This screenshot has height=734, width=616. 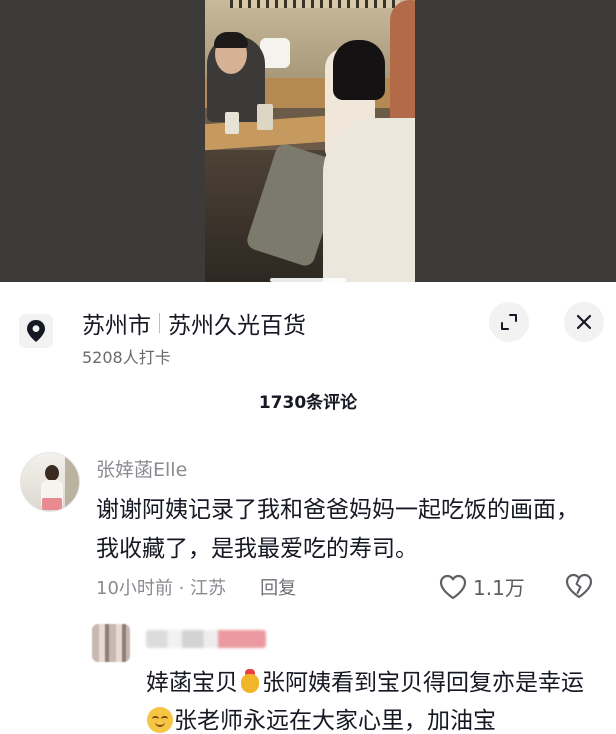 I want to click on comment-meta: 10小时前 · 江苏 回复, so click(x=196, y=587).